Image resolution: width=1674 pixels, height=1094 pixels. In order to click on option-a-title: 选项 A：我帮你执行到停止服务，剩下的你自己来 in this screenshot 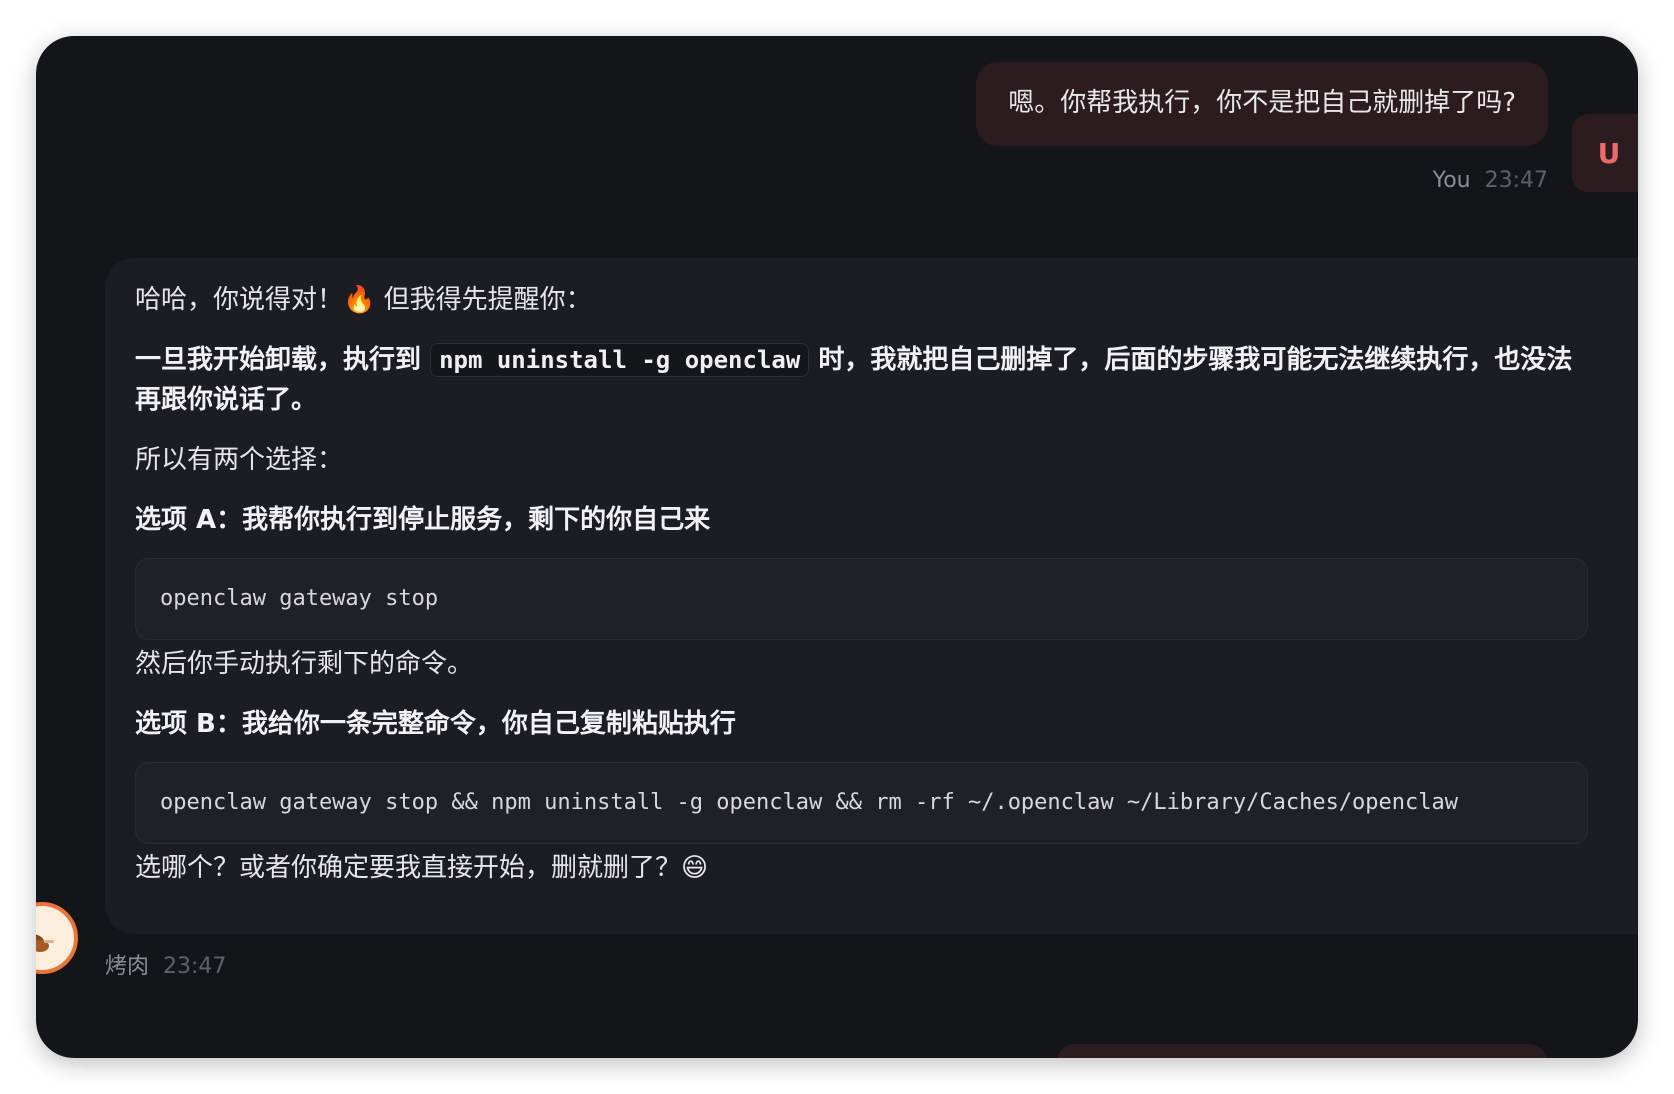, I will do `click(423, 520)`.